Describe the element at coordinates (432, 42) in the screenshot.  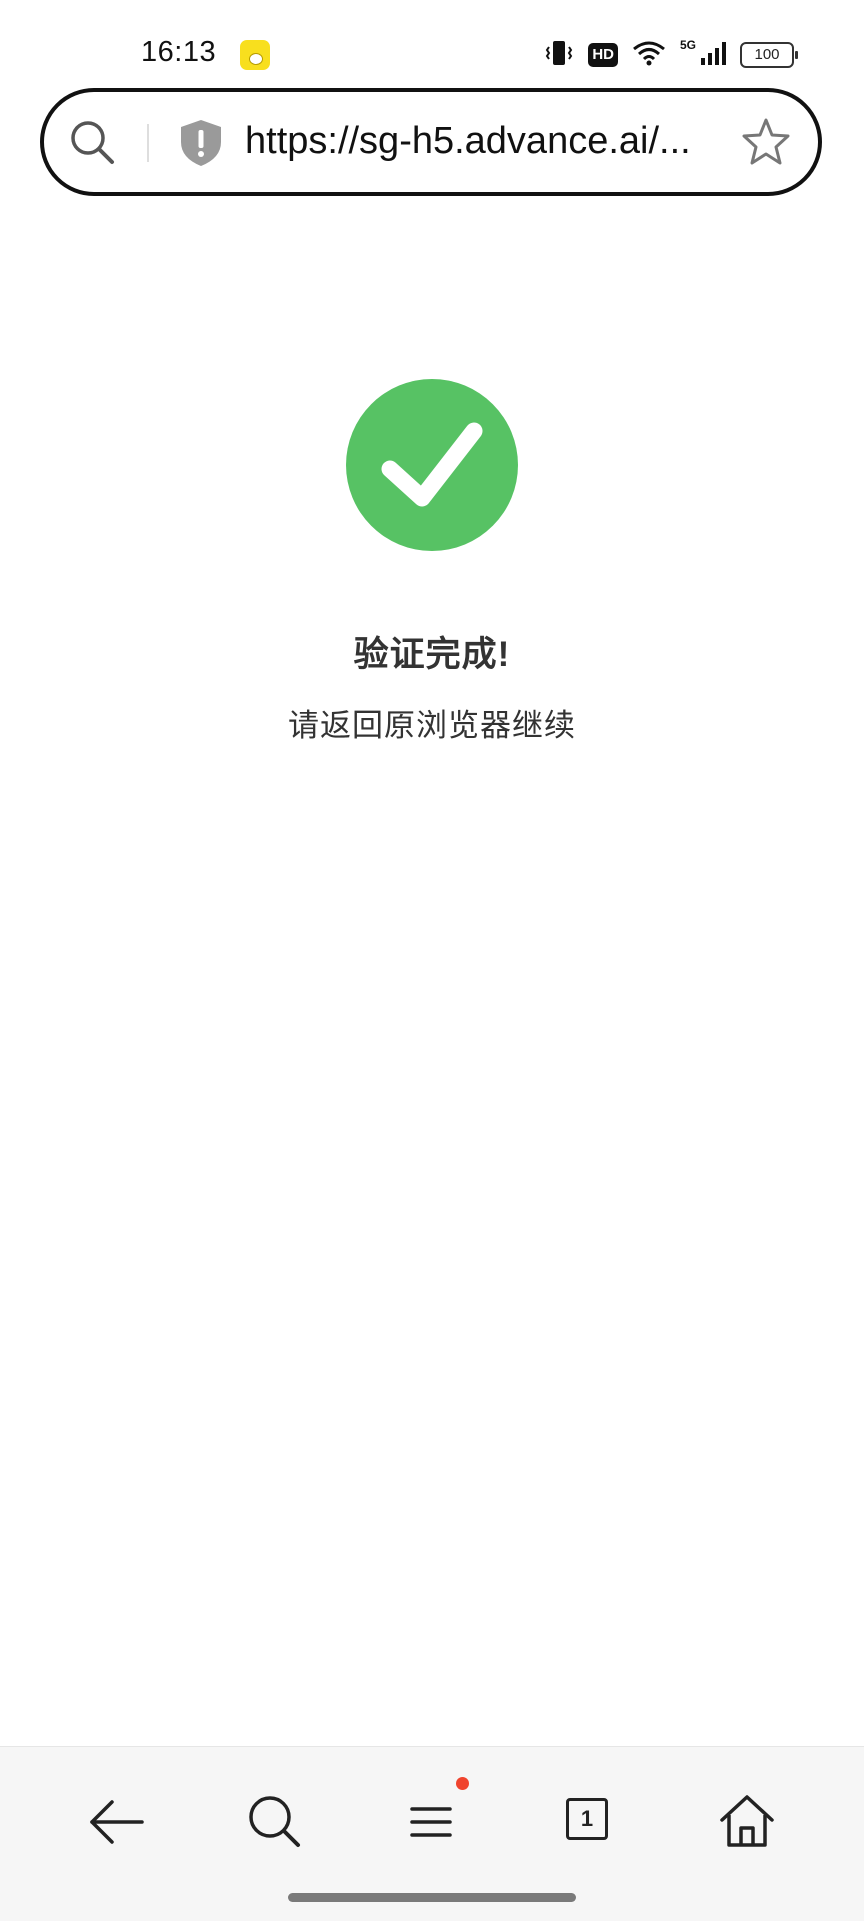
I see `status-bar: 16:13 HD 5G 100` at that location.